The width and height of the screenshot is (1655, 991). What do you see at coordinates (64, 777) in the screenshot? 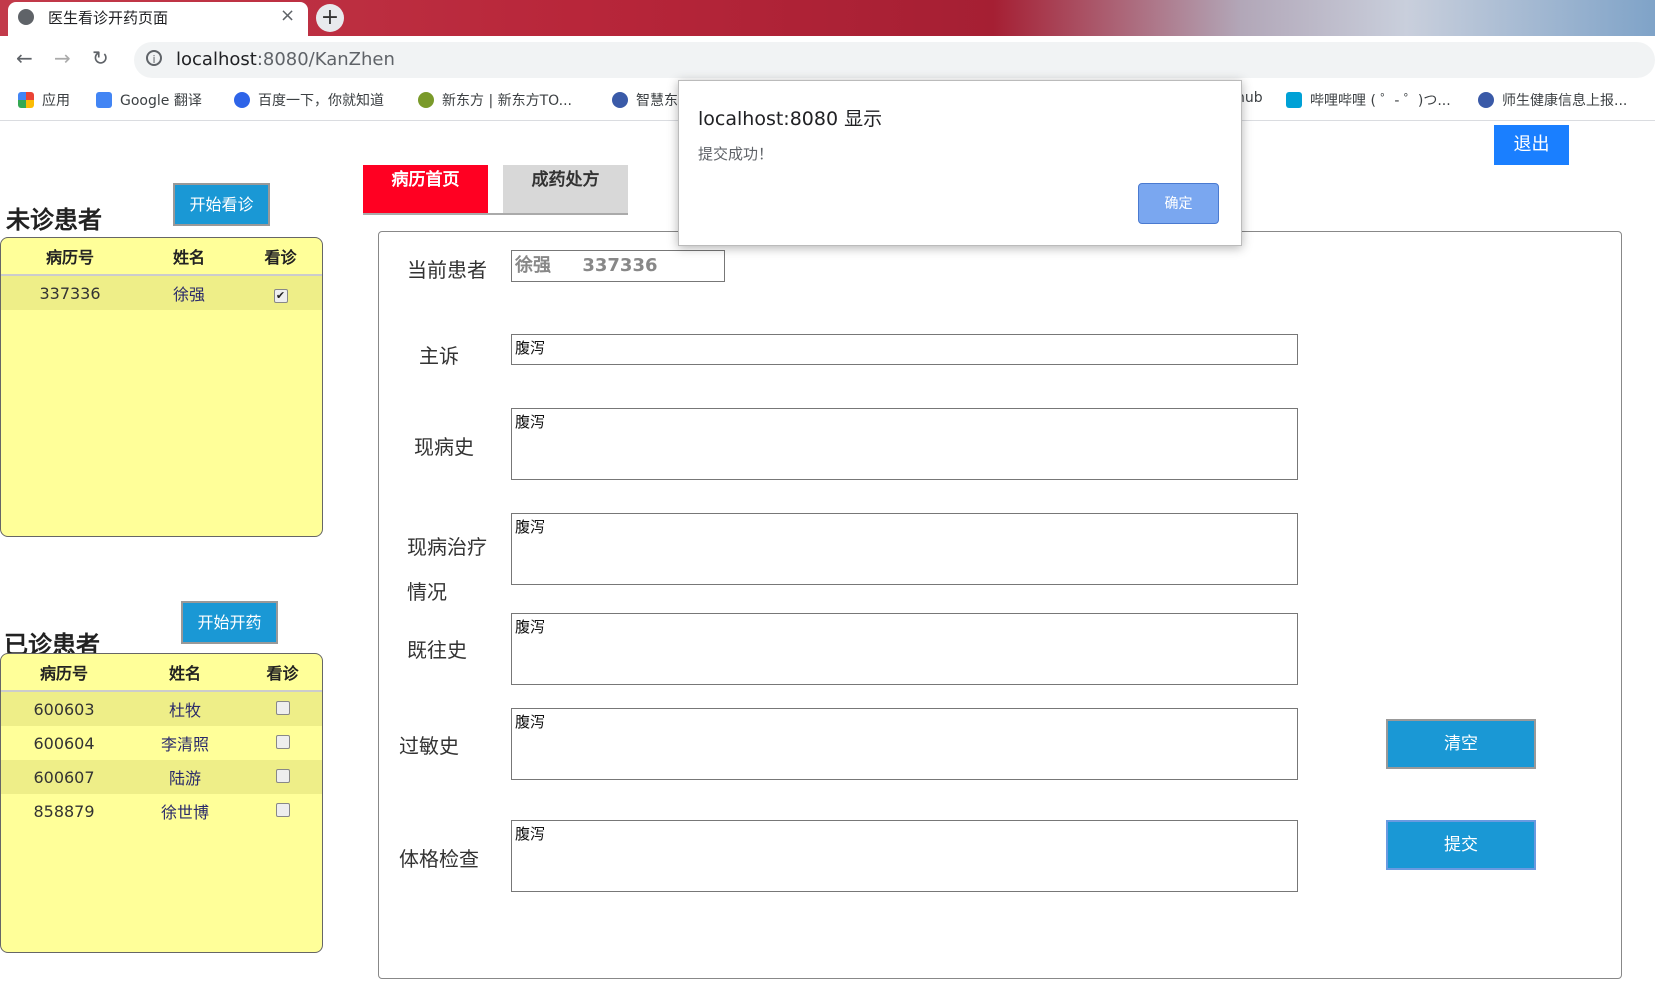
I see `record-no-cell: 600607` at bounding box center [64, 777].